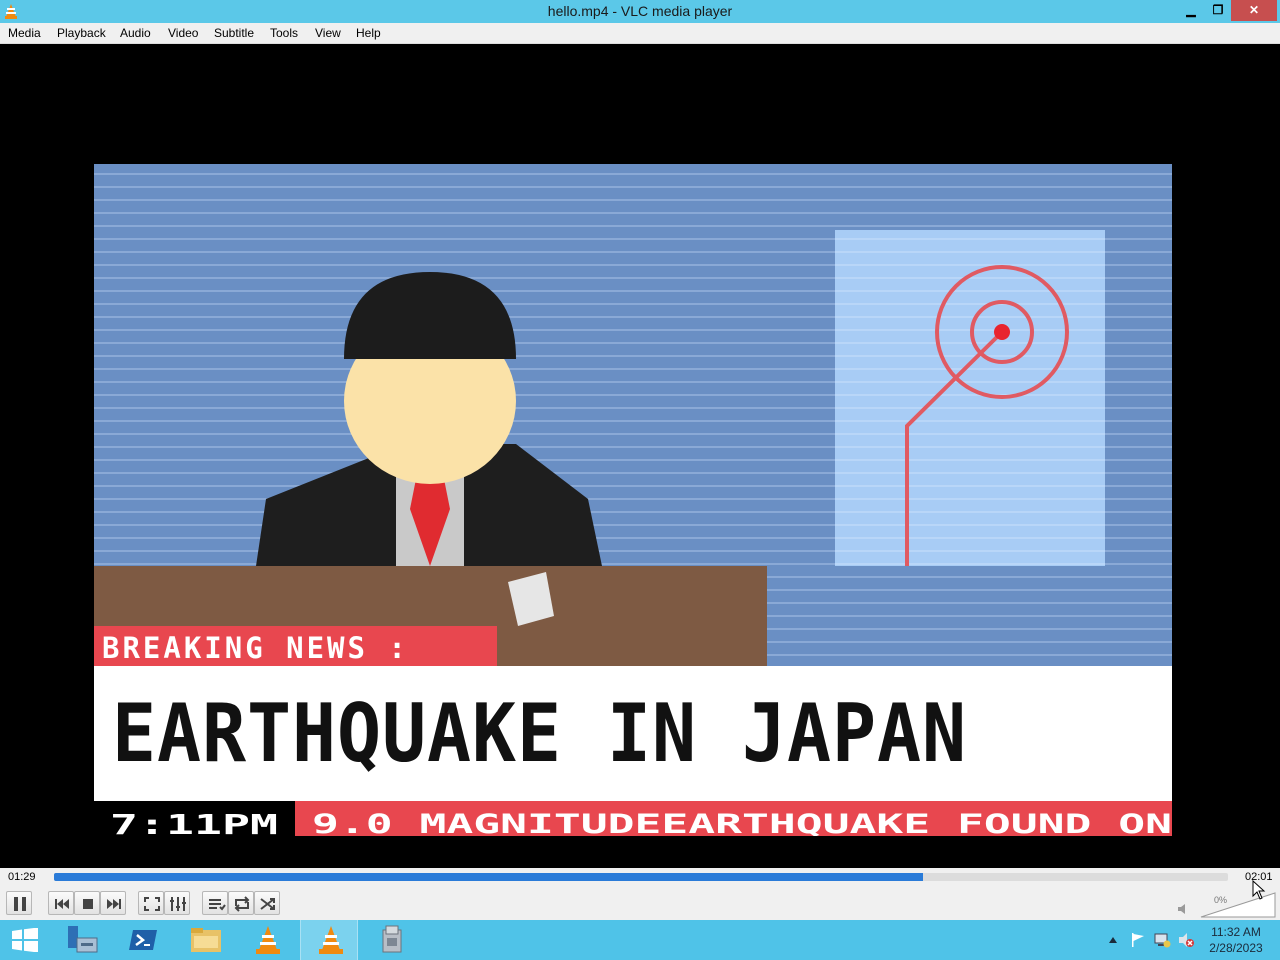  What do you see at coordinates (194, 822) in the screenshot?
I see `ticker-time: 7:11PM` at bounding box center [194, 822].